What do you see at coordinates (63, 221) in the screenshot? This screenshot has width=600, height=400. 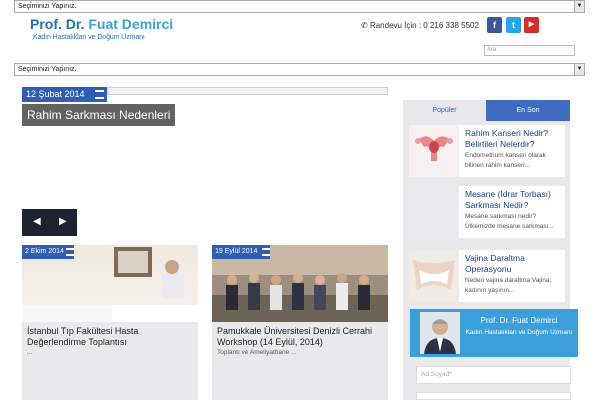 I see `next-arrow-icon: ▶` at bounding box center [63, 221].